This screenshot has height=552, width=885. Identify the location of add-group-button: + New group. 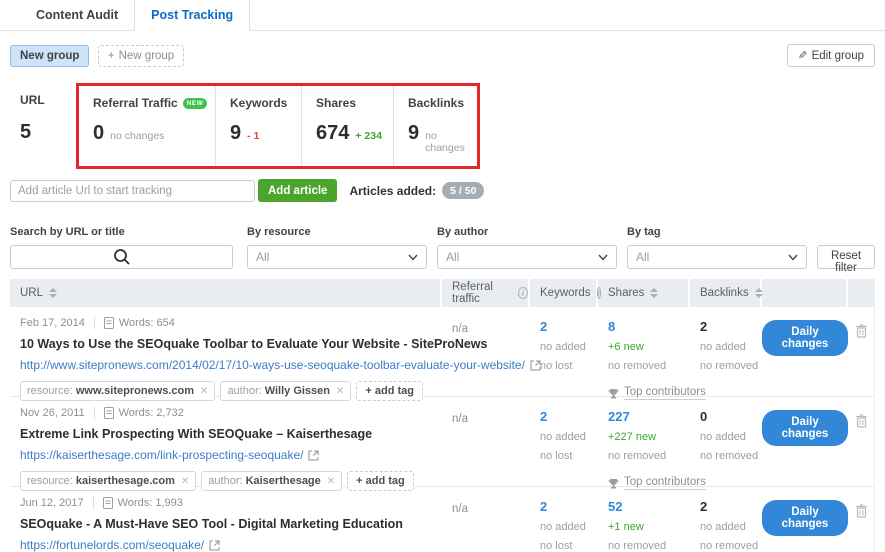
(141, 55).